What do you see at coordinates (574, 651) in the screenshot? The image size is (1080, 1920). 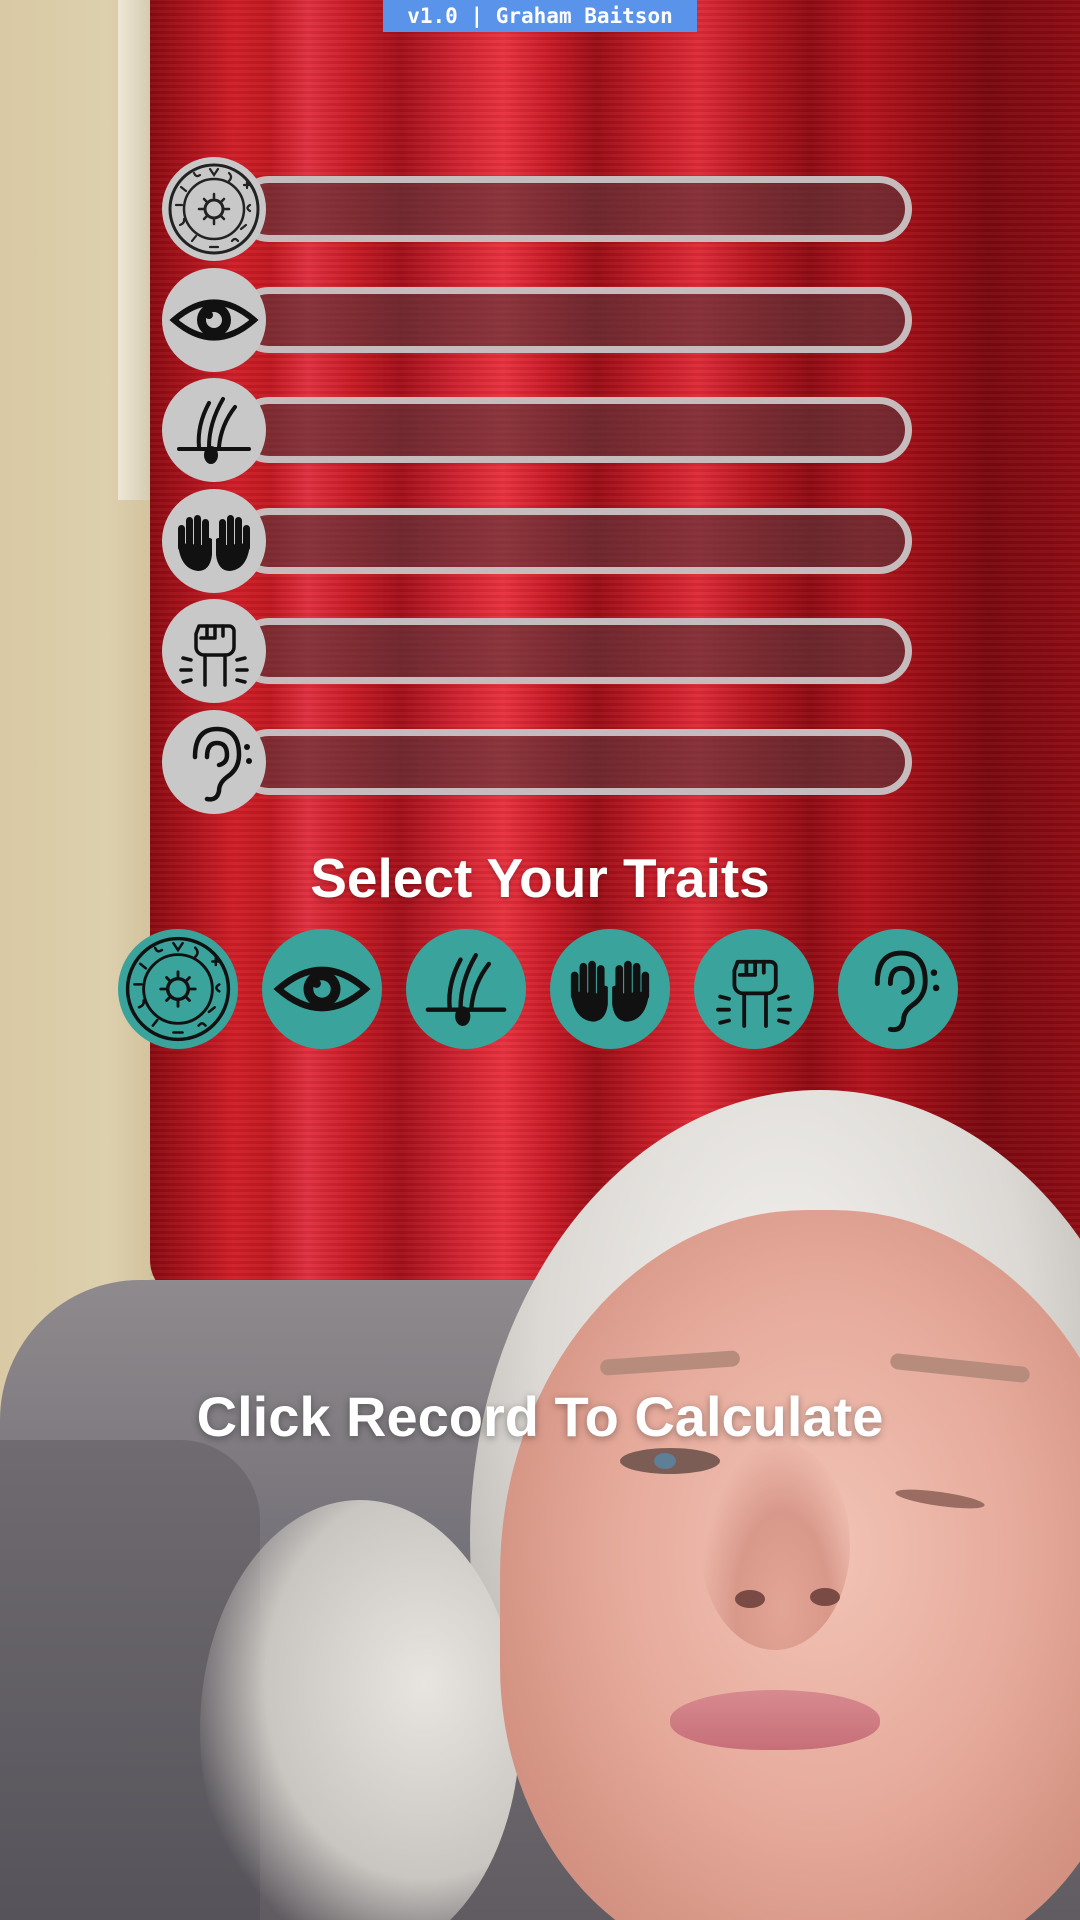 I see `trait-bar-fist` at bounding box center [574, 651].